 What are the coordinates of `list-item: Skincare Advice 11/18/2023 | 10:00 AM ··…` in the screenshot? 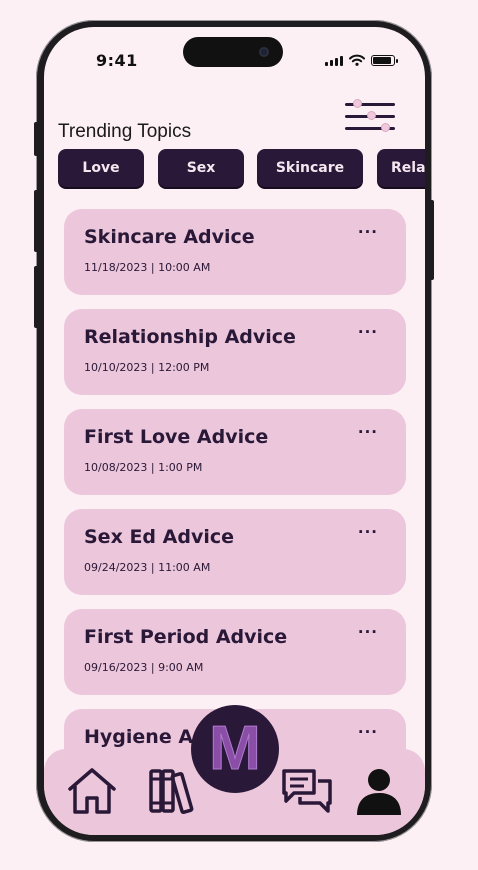 It's located at (235, 252).